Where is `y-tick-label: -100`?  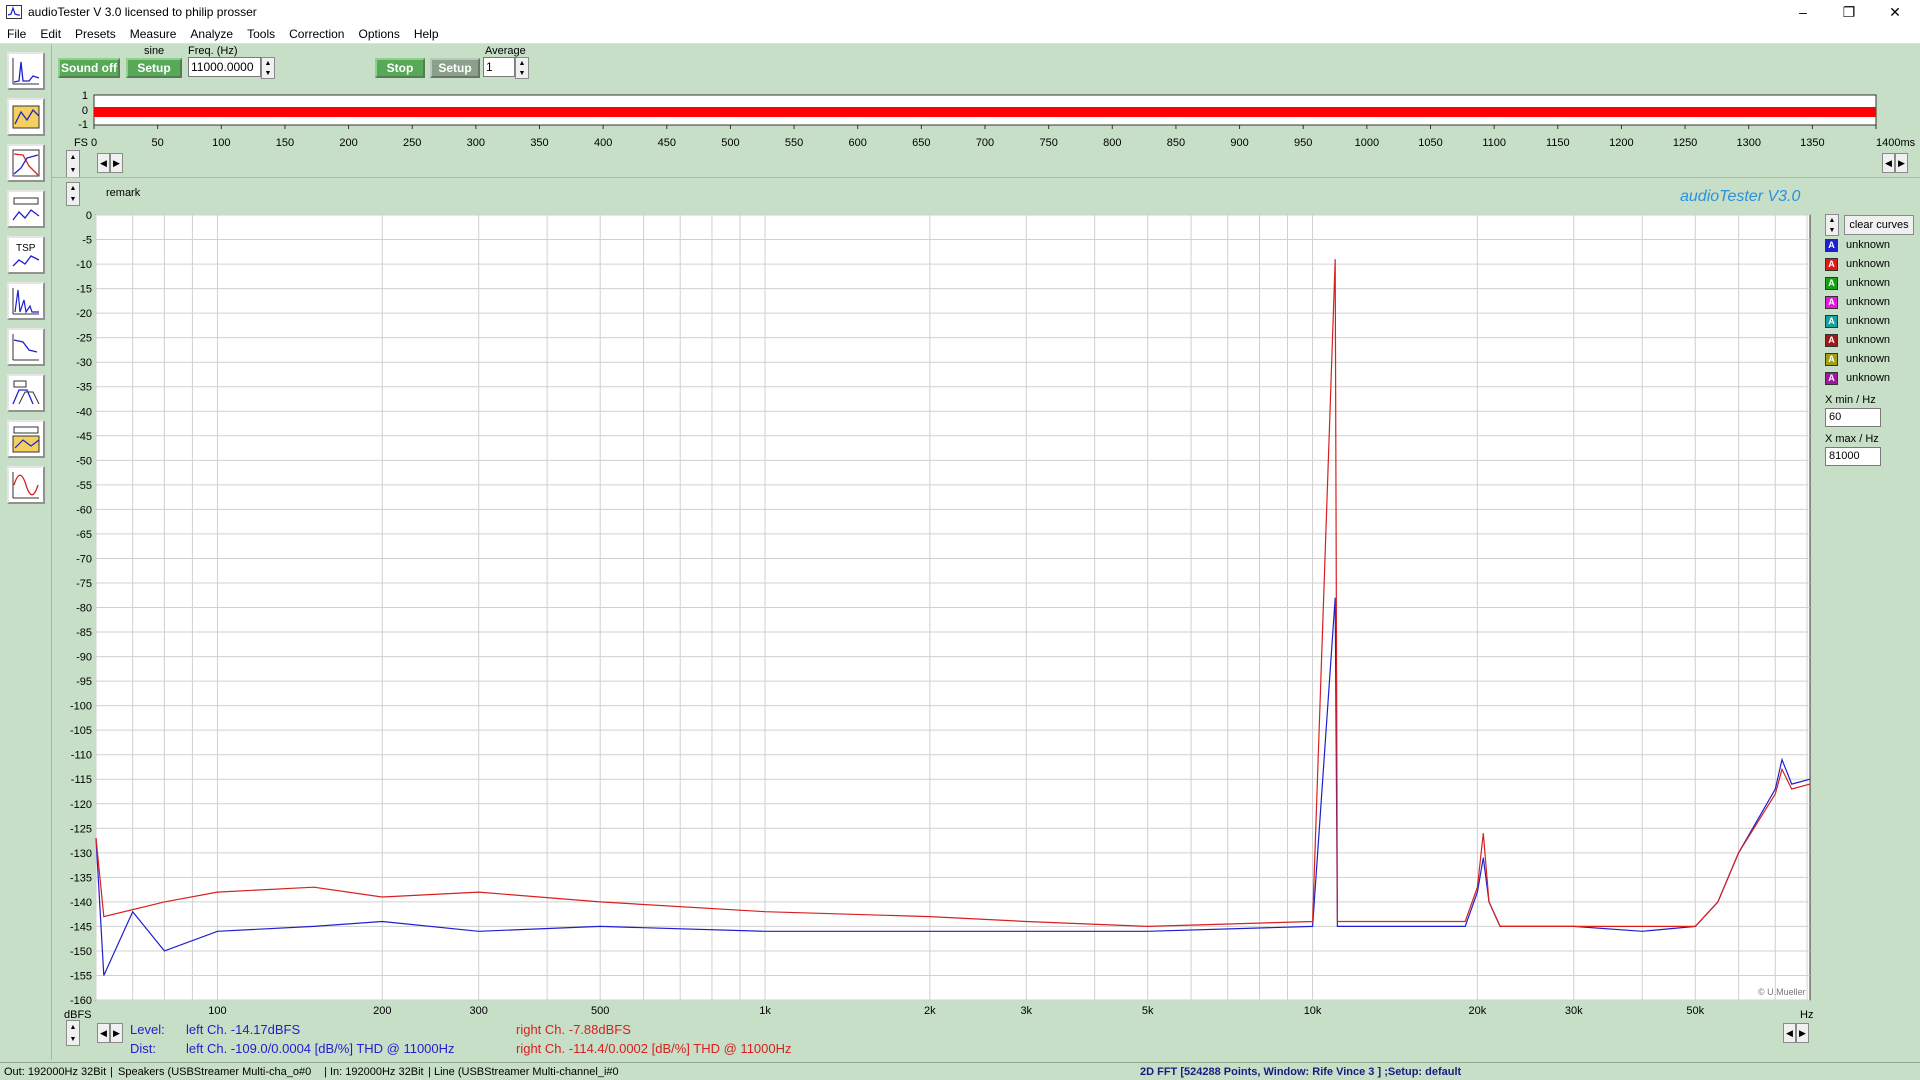
y-tick-label: -100 is located at coordinates (81, 707).